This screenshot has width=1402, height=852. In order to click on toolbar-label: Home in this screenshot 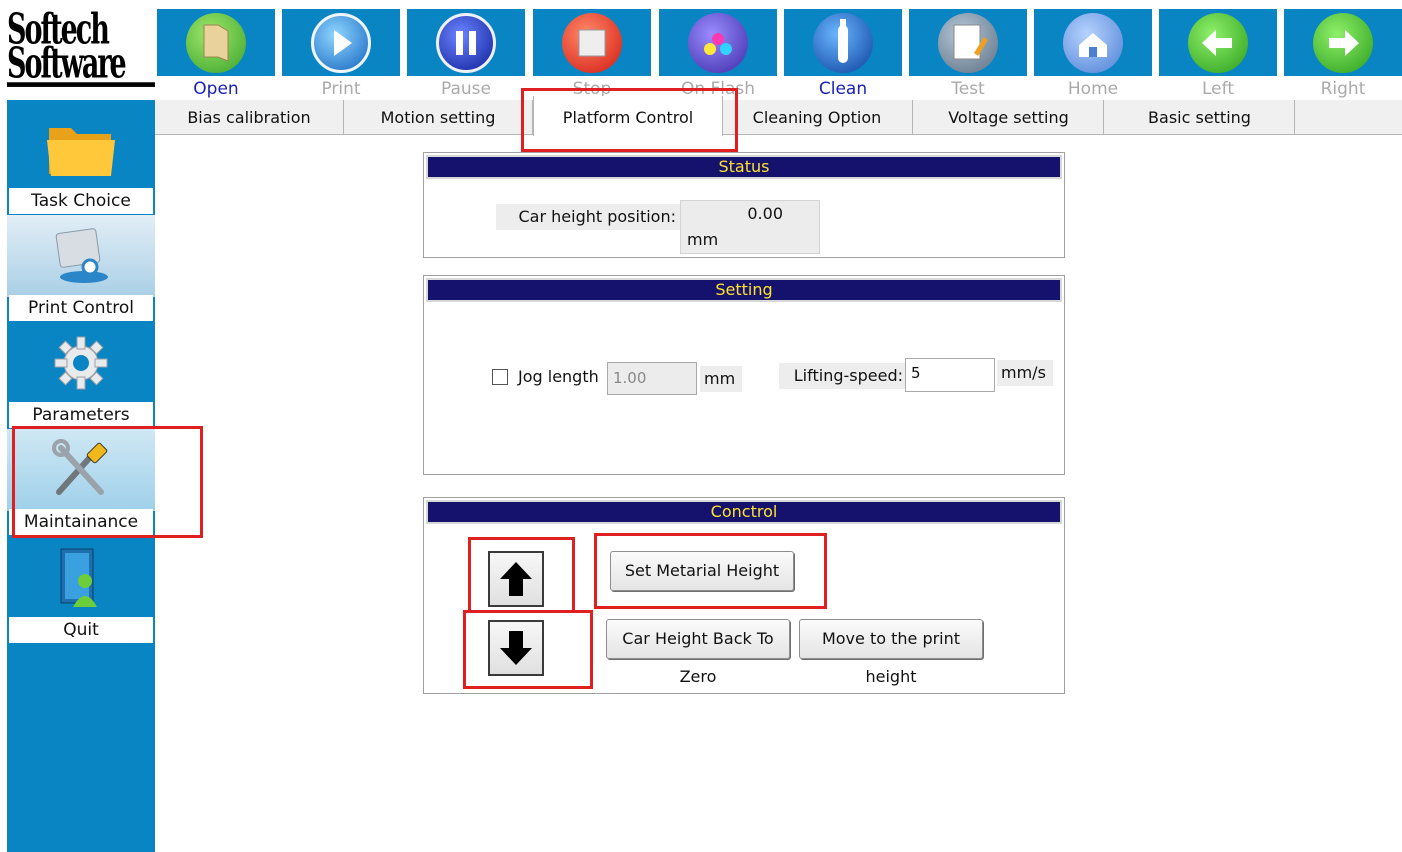, I will do `click(1093, 88)`.